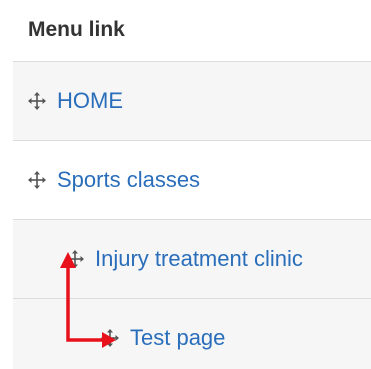 This screenshot has height=369, width=371. Describe the element at coordinates (128, 180) in the screenshot. I see `menu-item-link: Sports classes` at that location.